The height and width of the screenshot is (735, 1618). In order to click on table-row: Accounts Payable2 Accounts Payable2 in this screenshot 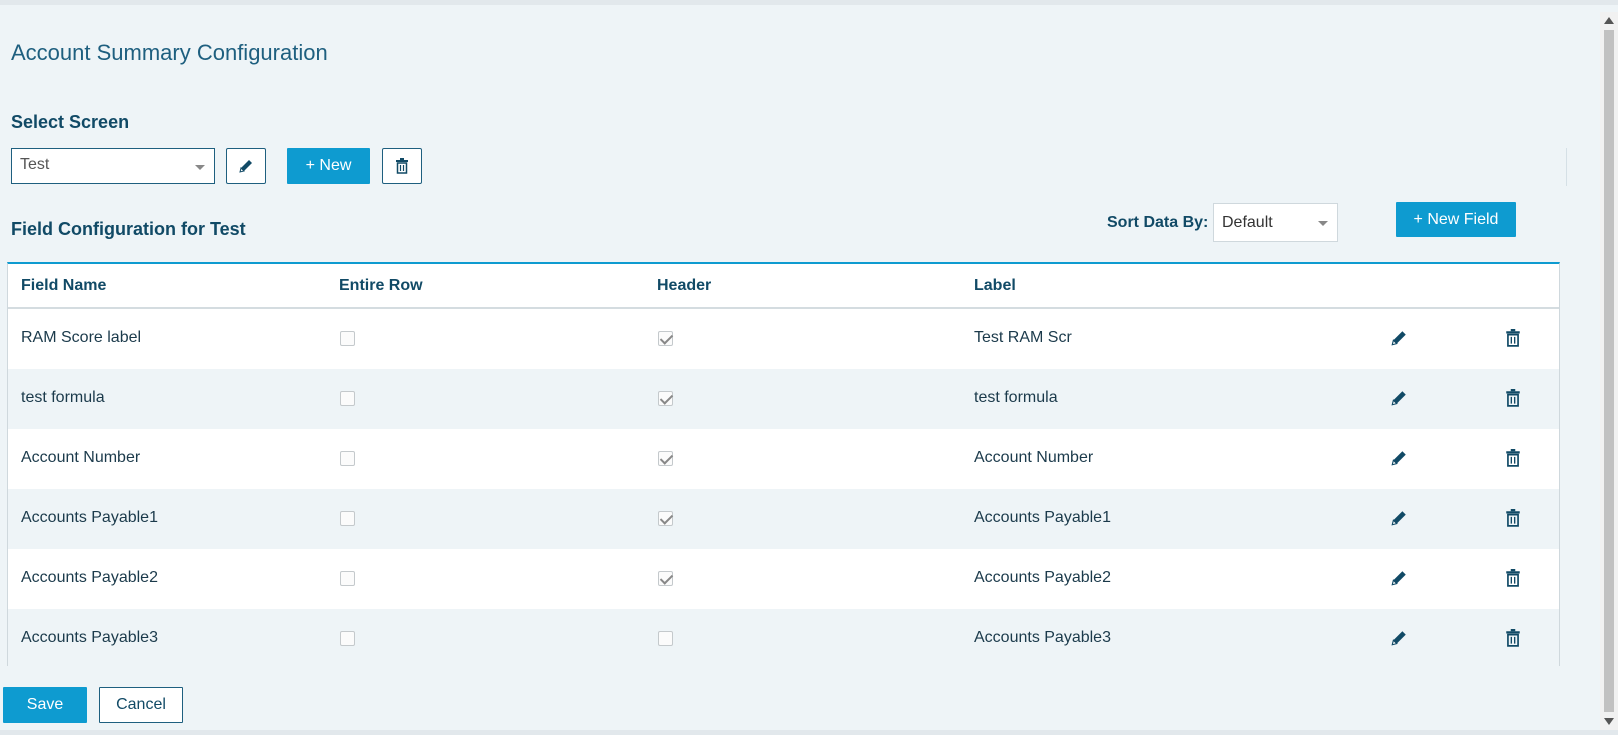, I will do `click(783, 579)`.